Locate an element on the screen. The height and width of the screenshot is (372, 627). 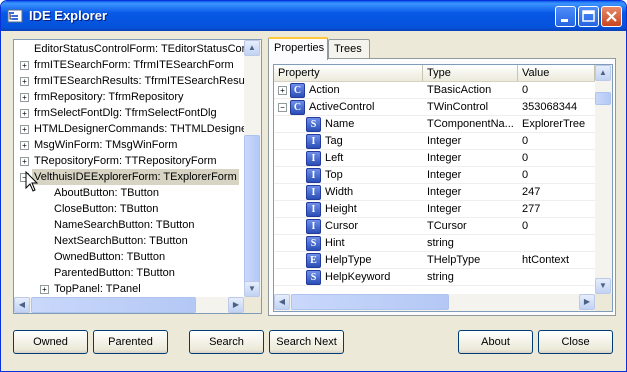
tree-item-label: frmRepository: TfrmRepository is located at coordinates (109, 97).